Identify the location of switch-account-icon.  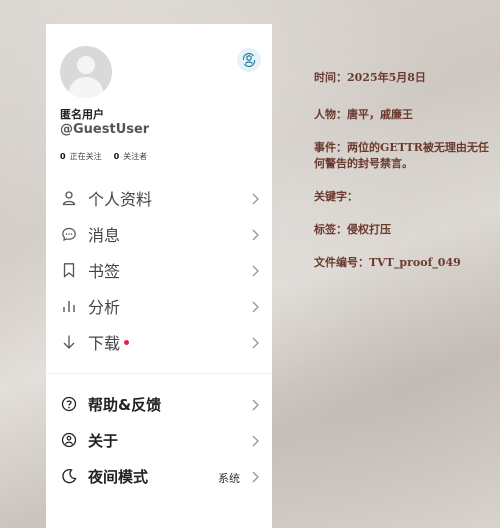
(249, 60).